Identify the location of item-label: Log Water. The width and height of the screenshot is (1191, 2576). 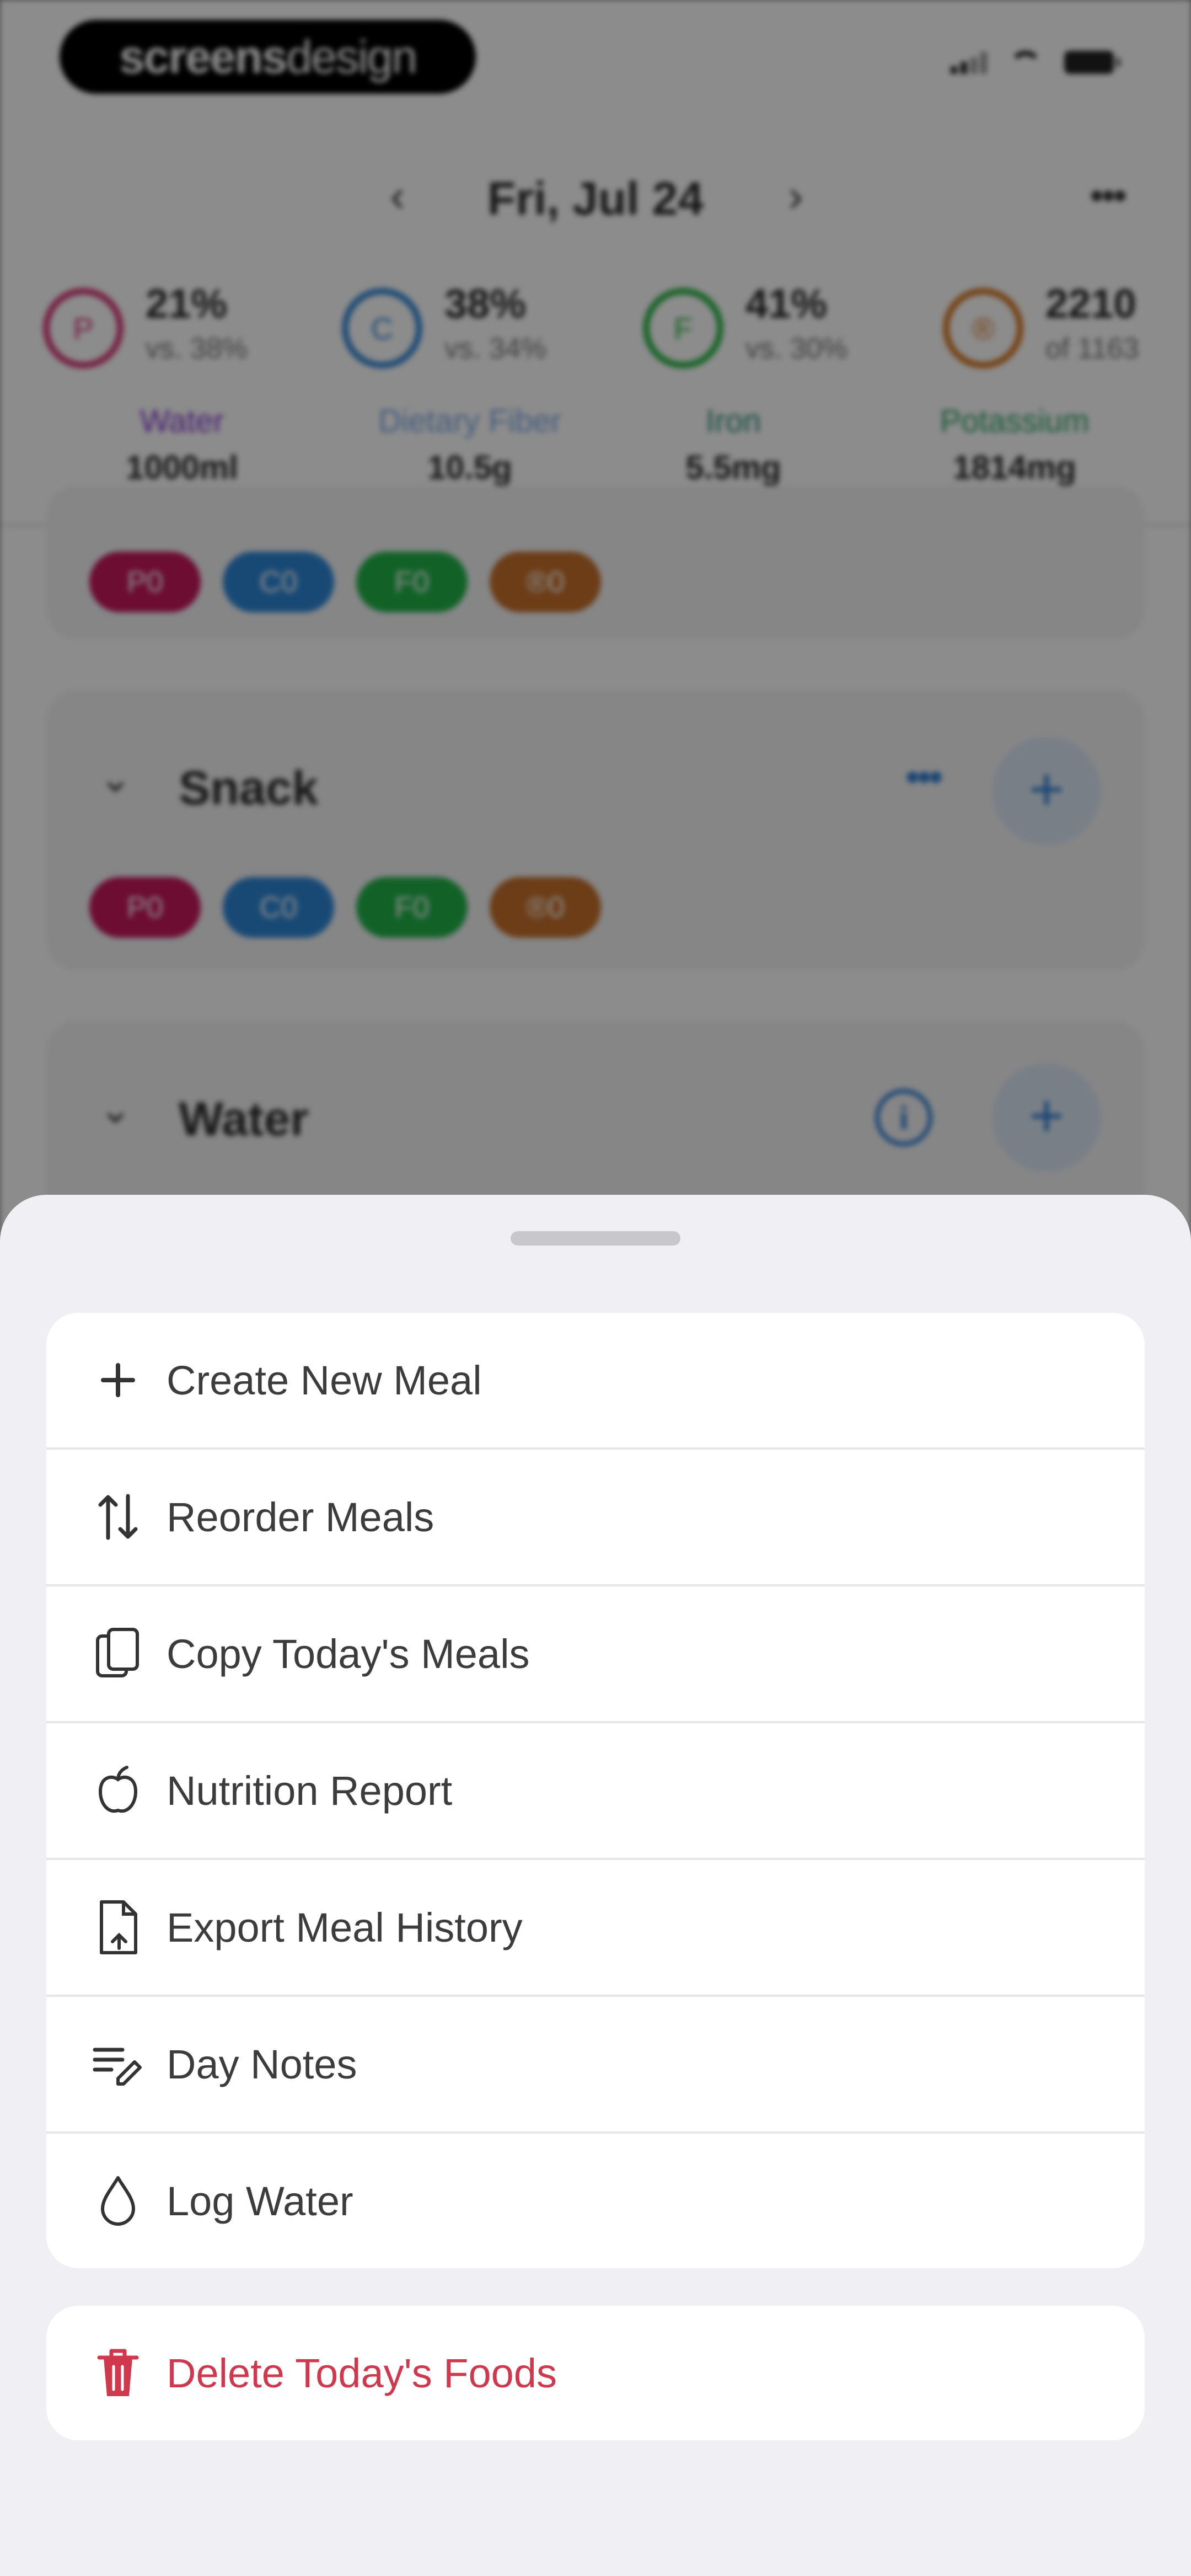
(260, 2201).